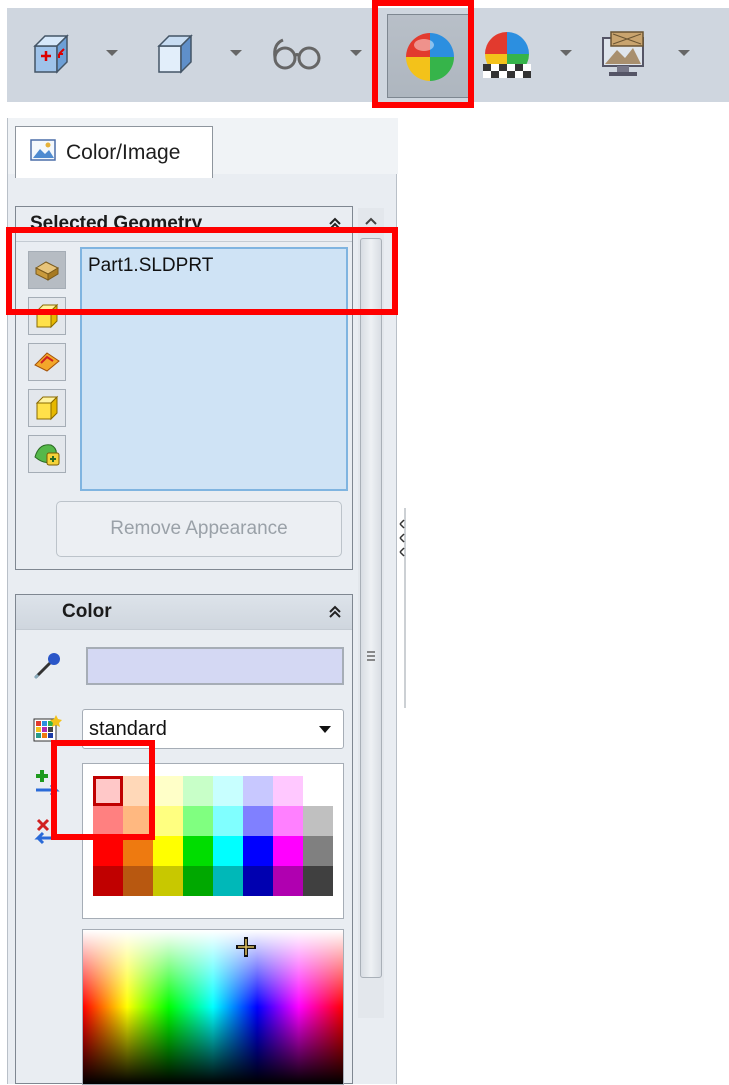 The image size is (729, 1085). What do you see at coordinates (402, 608) in the screenshot?
I see `panel-splitter-handle` at bounding box center [402, 608].